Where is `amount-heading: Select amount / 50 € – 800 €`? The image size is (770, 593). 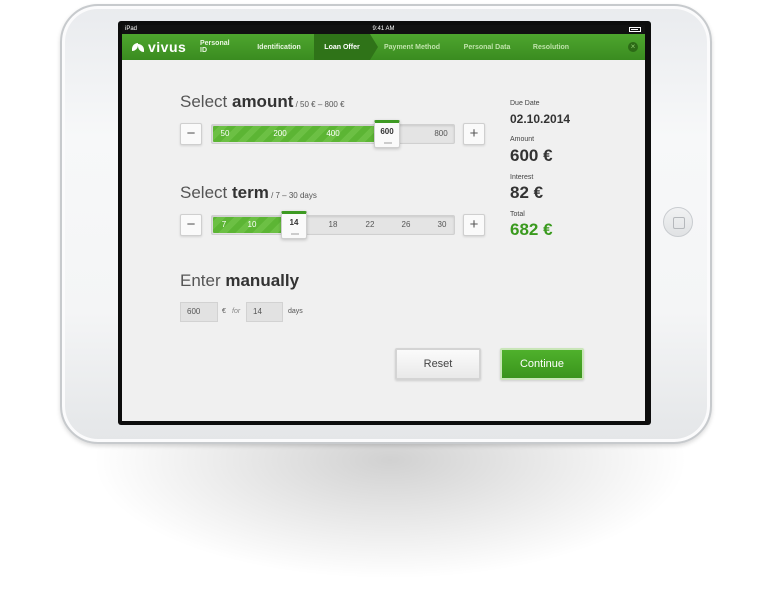 amount-heading: Select amount / 50 € – 800 € is located at coordinates (262, 102).